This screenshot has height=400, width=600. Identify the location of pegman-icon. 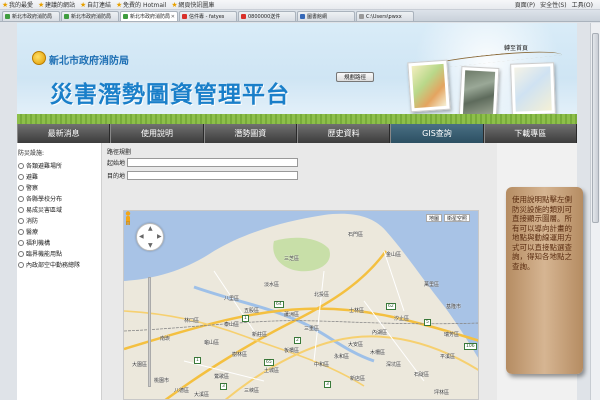
(128, 218).